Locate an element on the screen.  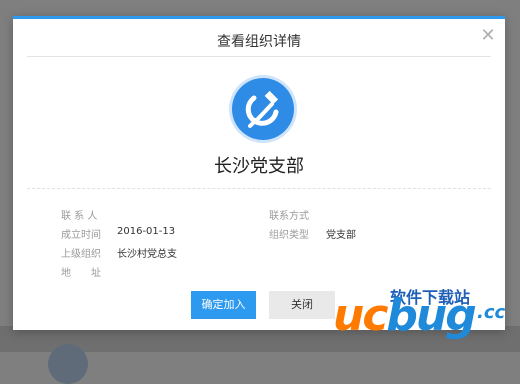
watermark-suffix: .cc is located at coordinates (491, 312).